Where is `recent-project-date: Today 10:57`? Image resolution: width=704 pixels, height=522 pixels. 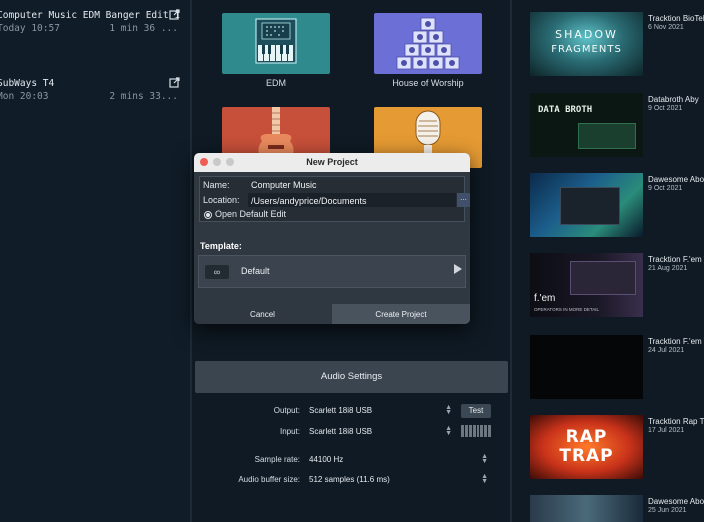 recent-project-date: Today 10:57 is located at coordinates (30, 28).